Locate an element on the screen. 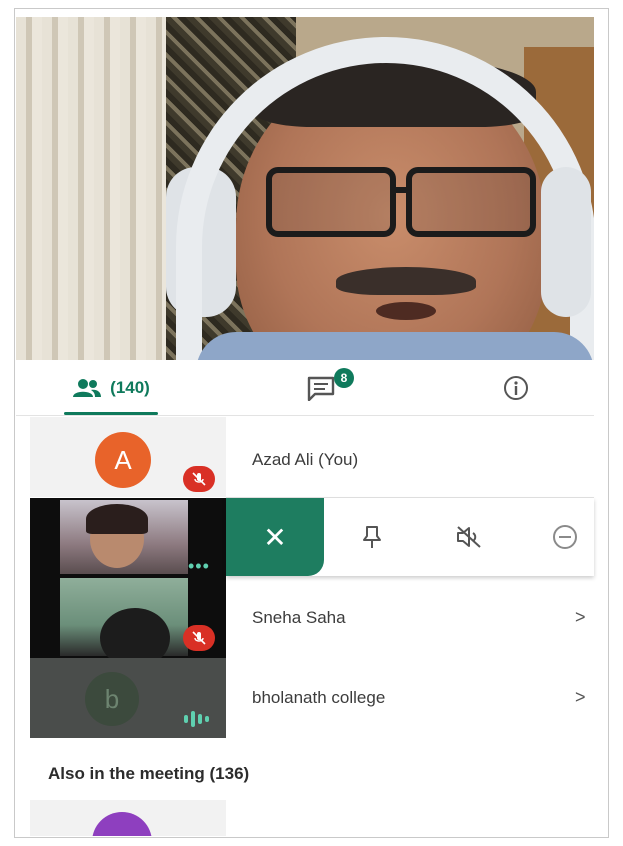 The height and width of the screenshot is (846, 623). tab-info is located at coordinates (516, 387).